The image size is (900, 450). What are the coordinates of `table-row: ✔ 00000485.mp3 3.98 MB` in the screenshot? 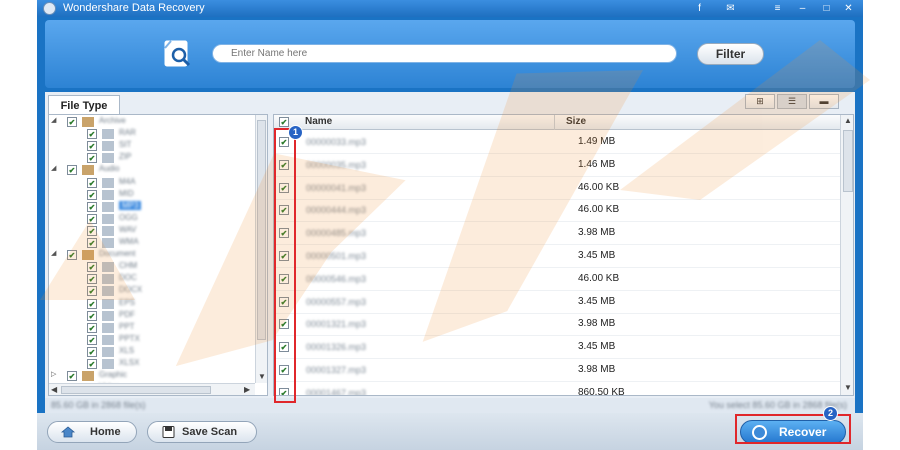 It's located at (557, 234).